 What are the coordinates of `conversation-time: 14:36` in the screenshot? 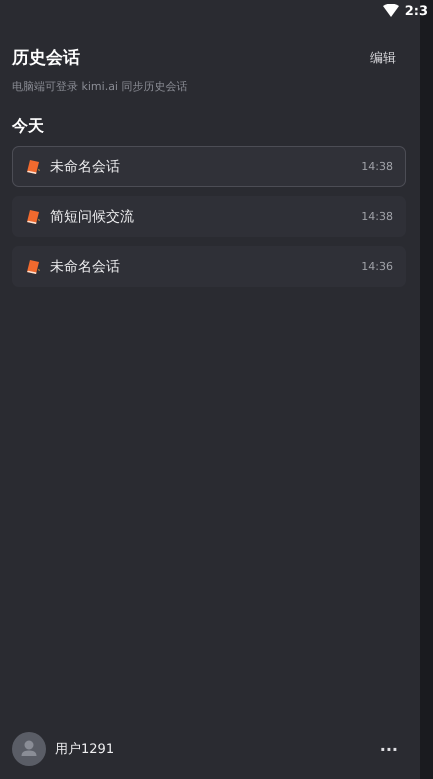 It's located at (377, 266).